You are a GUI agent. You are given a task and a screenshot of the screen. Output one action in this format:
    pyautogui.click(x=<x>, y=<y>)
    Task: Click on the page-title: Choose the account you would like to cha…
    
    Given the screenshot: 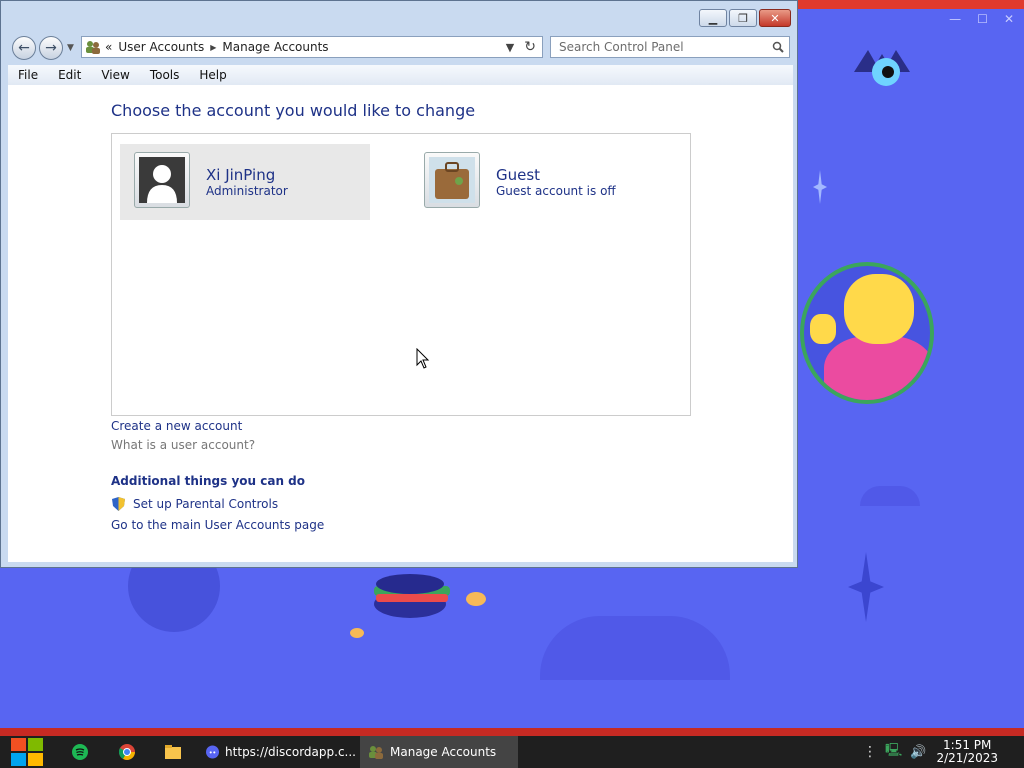 What is the action you would take?
    pyautogui.click(x=293, y=110)
    